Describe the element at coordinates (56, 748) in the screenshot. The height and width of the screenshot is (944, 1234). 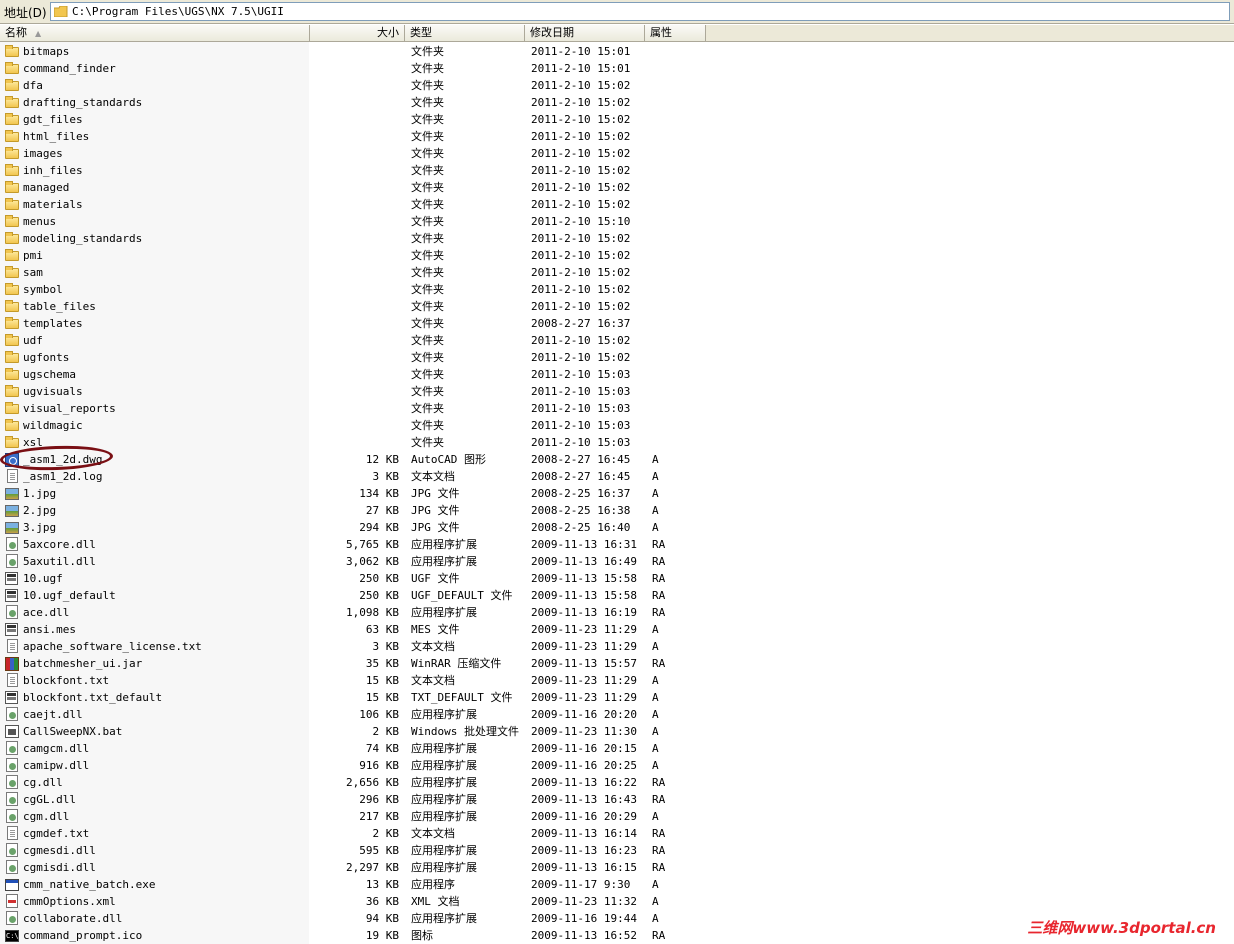
I see `file-name: camgcm.dll` at that location.